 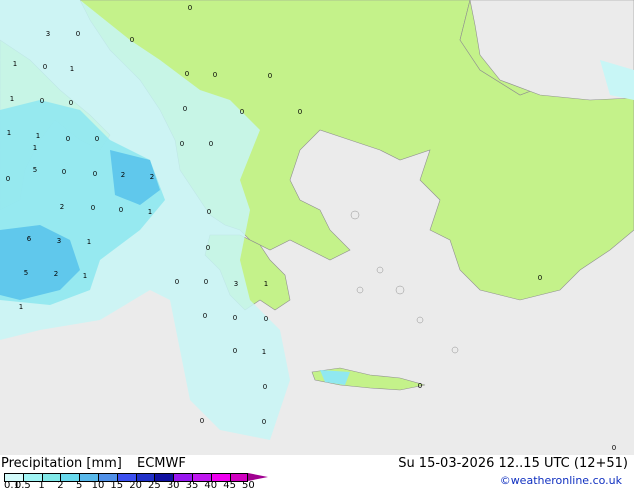 What do you see at coordinates (211, 485) in the screenshot?
I see `legend-tick: 40` at bounding box center [211, 485].